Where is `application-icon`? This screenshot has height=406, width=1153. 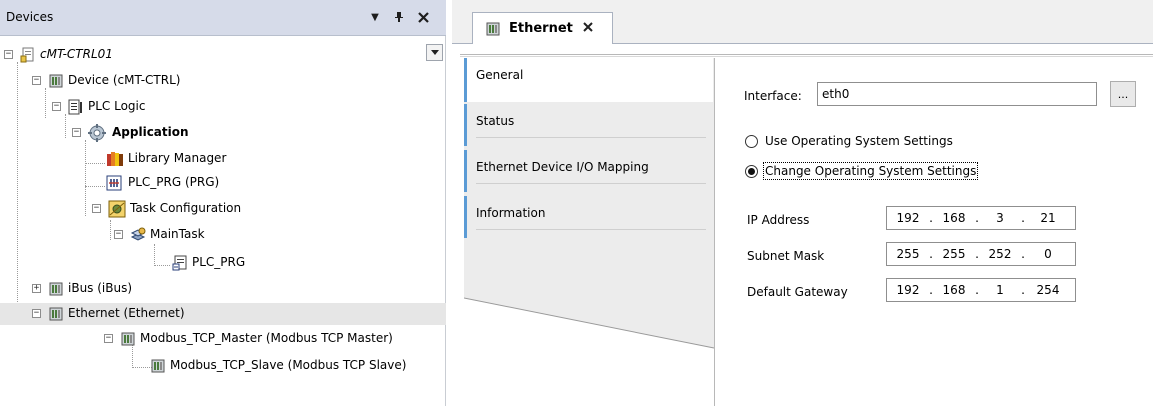
application-icon is located at coordinates (97, 133).